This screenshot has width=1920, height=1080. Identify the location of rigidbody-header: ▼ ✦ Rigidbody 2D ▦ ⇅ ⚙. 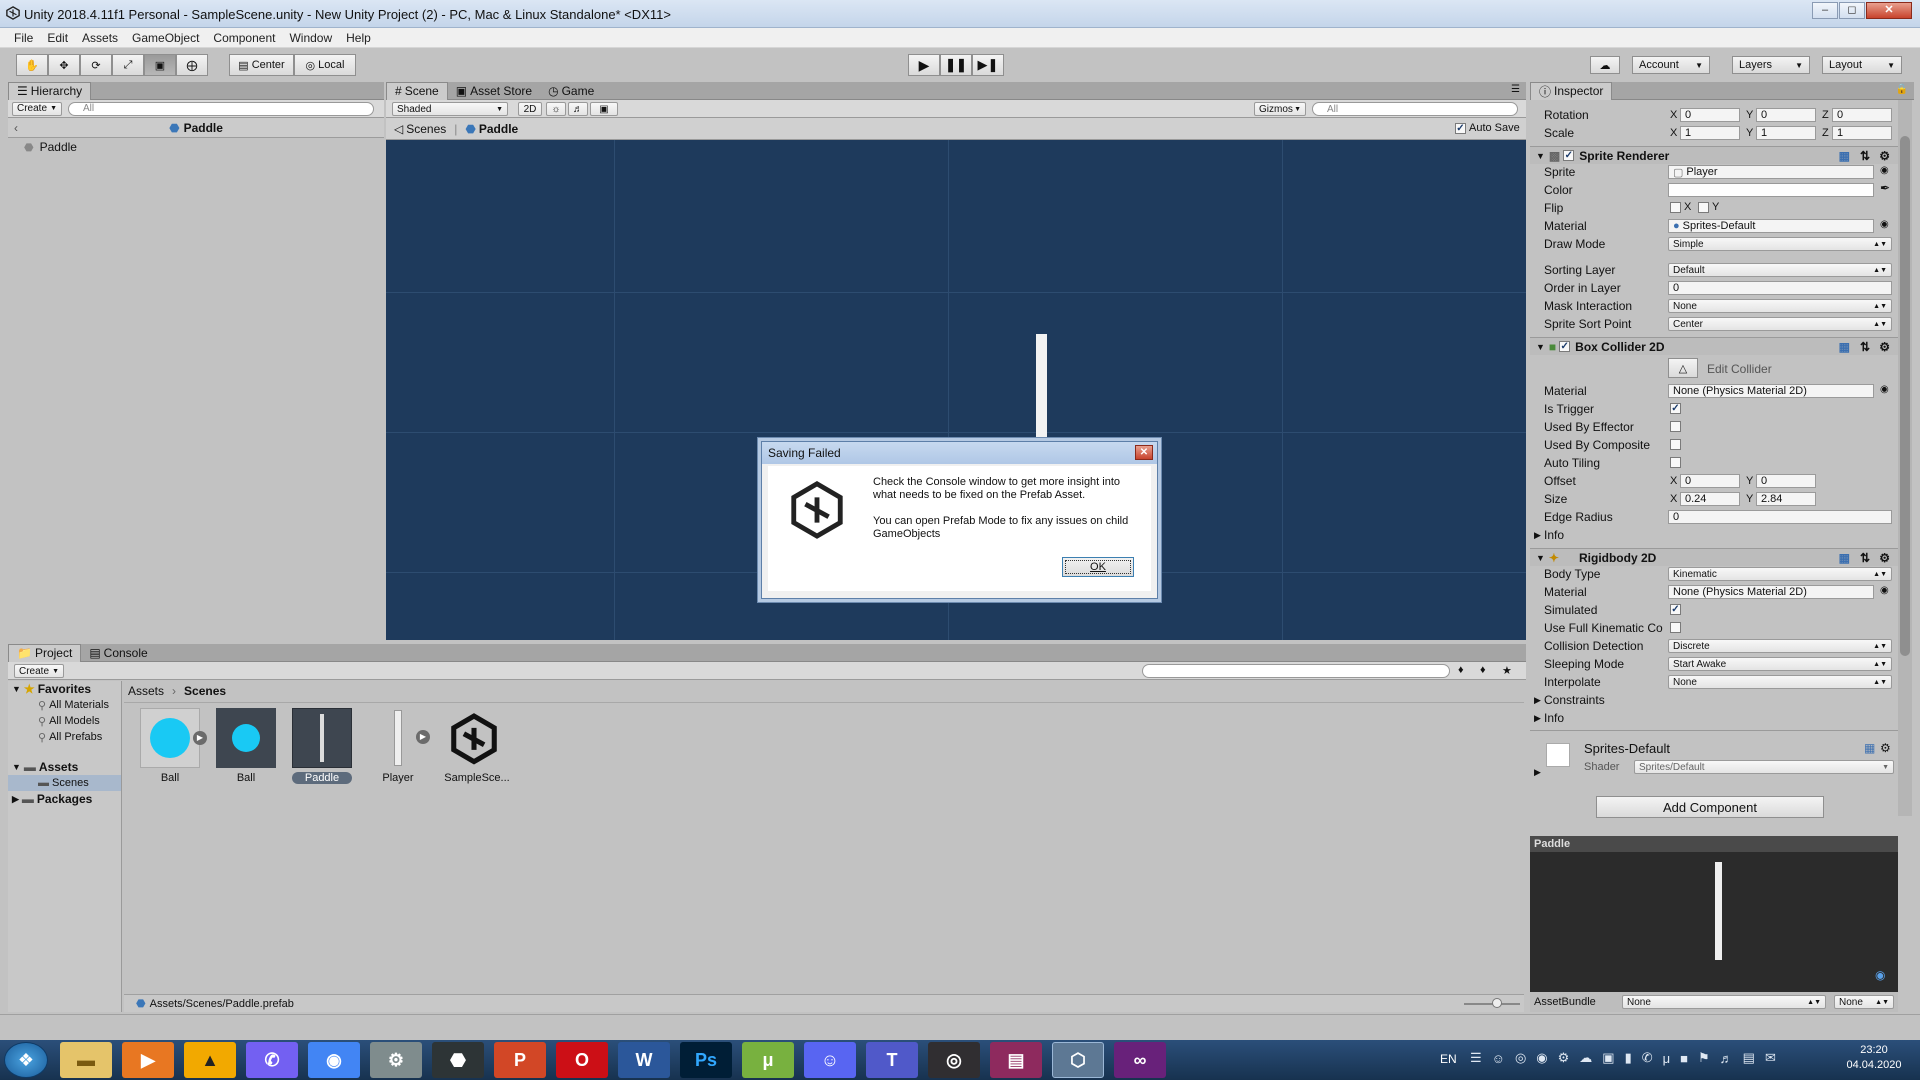
(1714, 557).